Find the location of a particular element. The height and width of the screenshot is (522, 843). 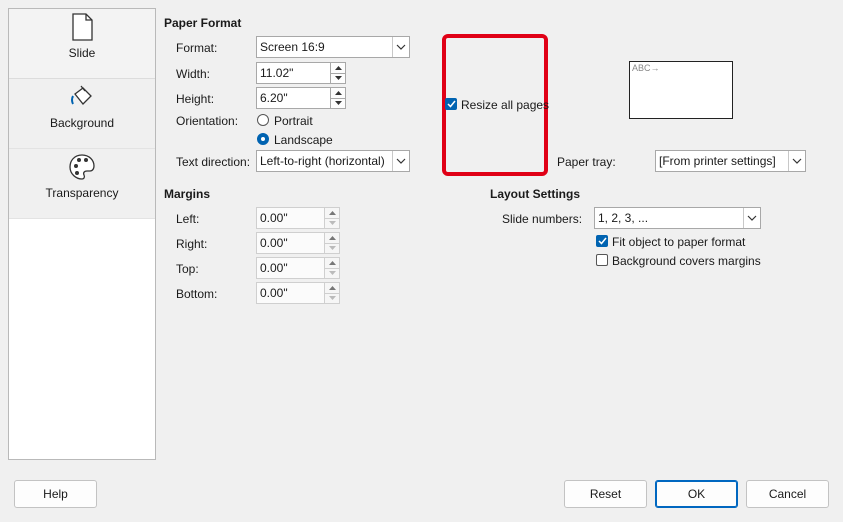

paper-tray-select: [From printer settings] is located at coordinates (730, 161).